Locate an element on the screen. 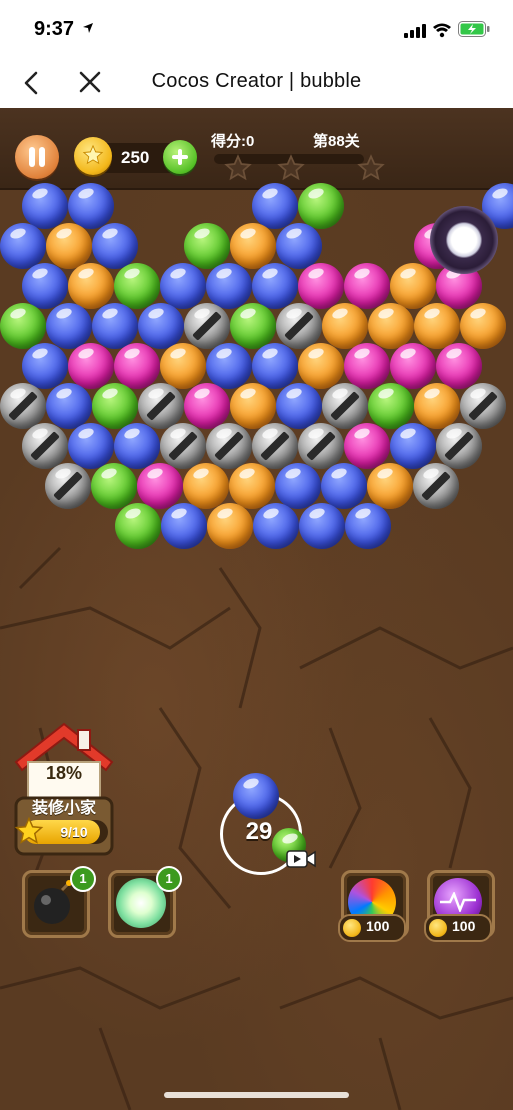 This screenshot has height=1110, width=513. add-coins-button is located at coordinates (180, 157).